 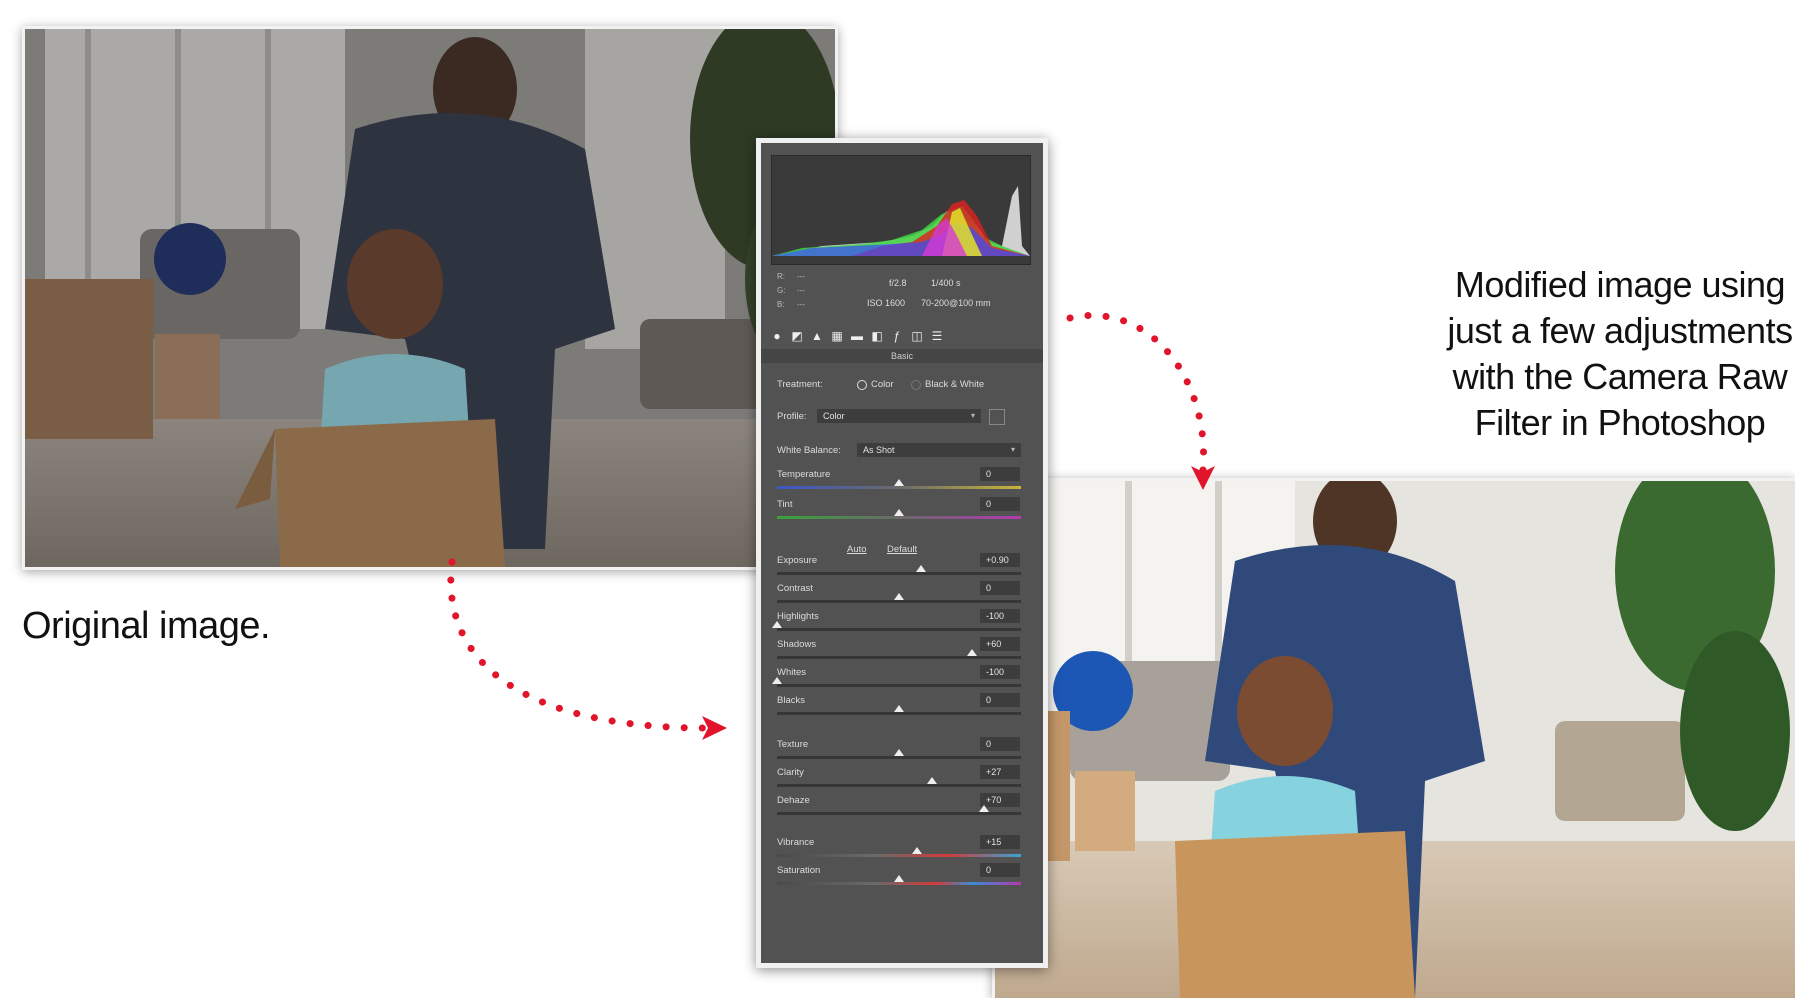 I want to click on meta-aperture: f/2.8, so click(x=898, y=283).